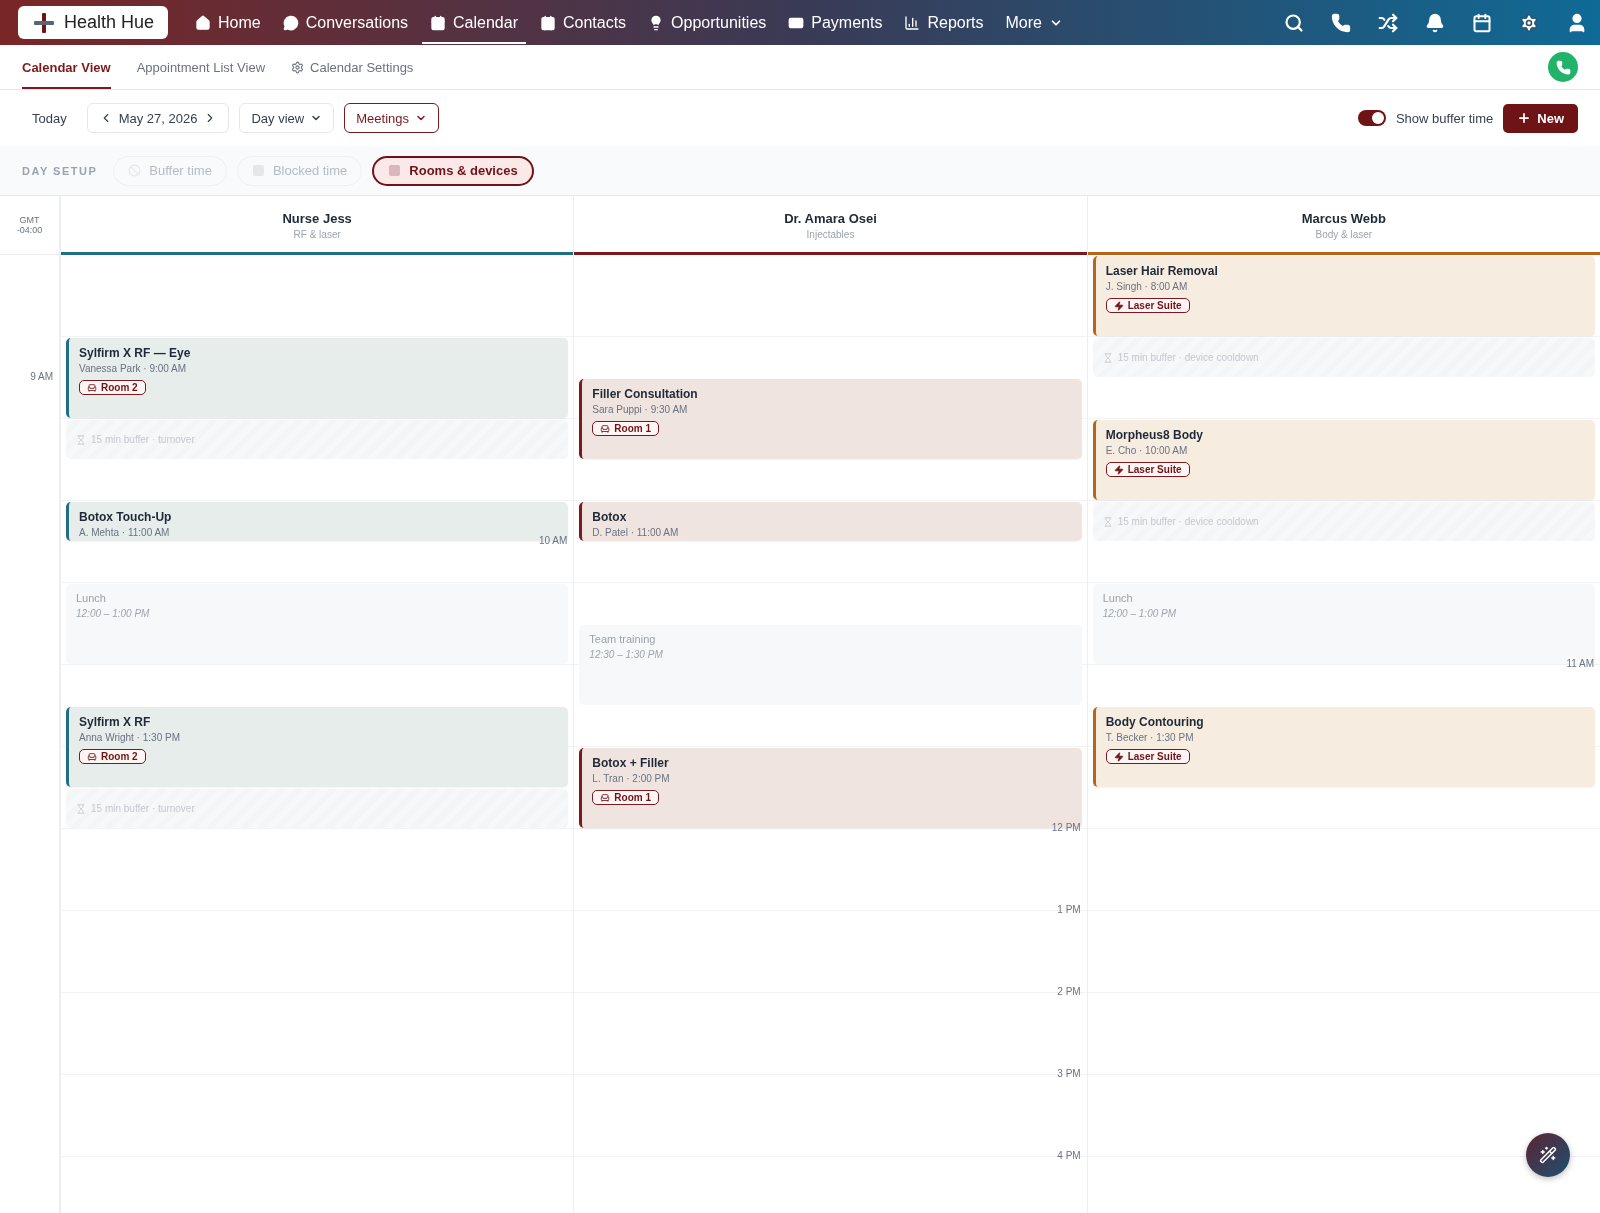 The image size is (1600, 1213). What do you see at coordinates (395, 170) in the screenshot?
I see `square-icon` at bounding box center [395, 170].